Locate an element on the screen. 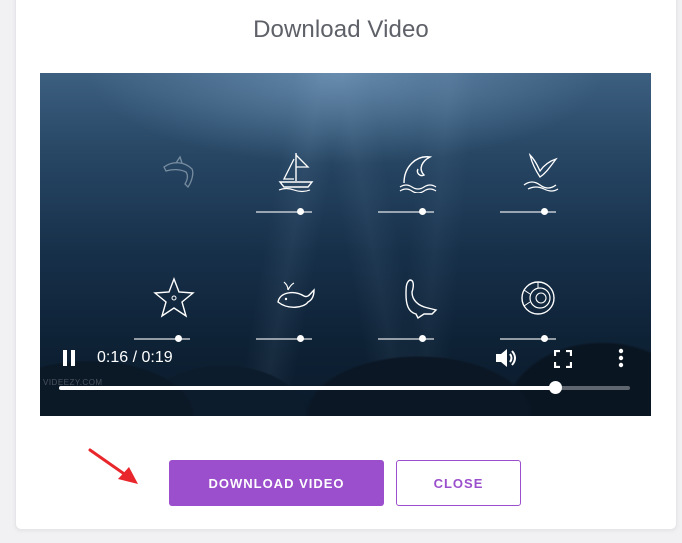 The image size is (682, 543). more-options-button is located at coordinates (621, 358).